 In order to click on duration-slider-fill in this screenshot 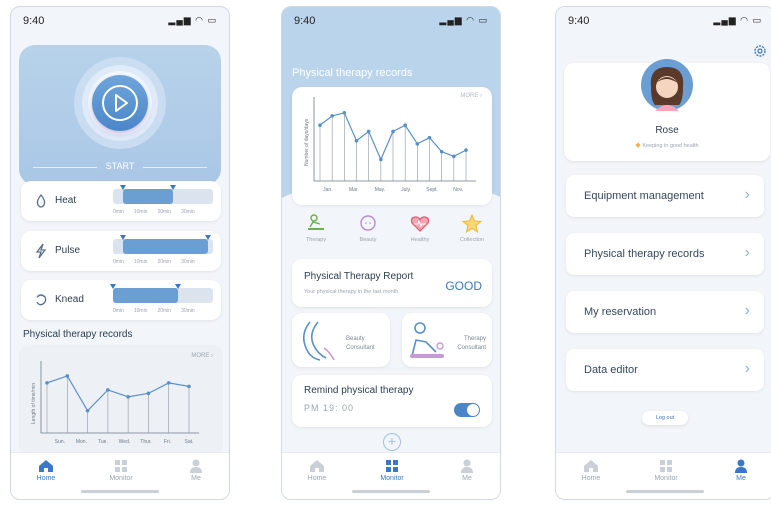, I will do `click(165, 246)`.